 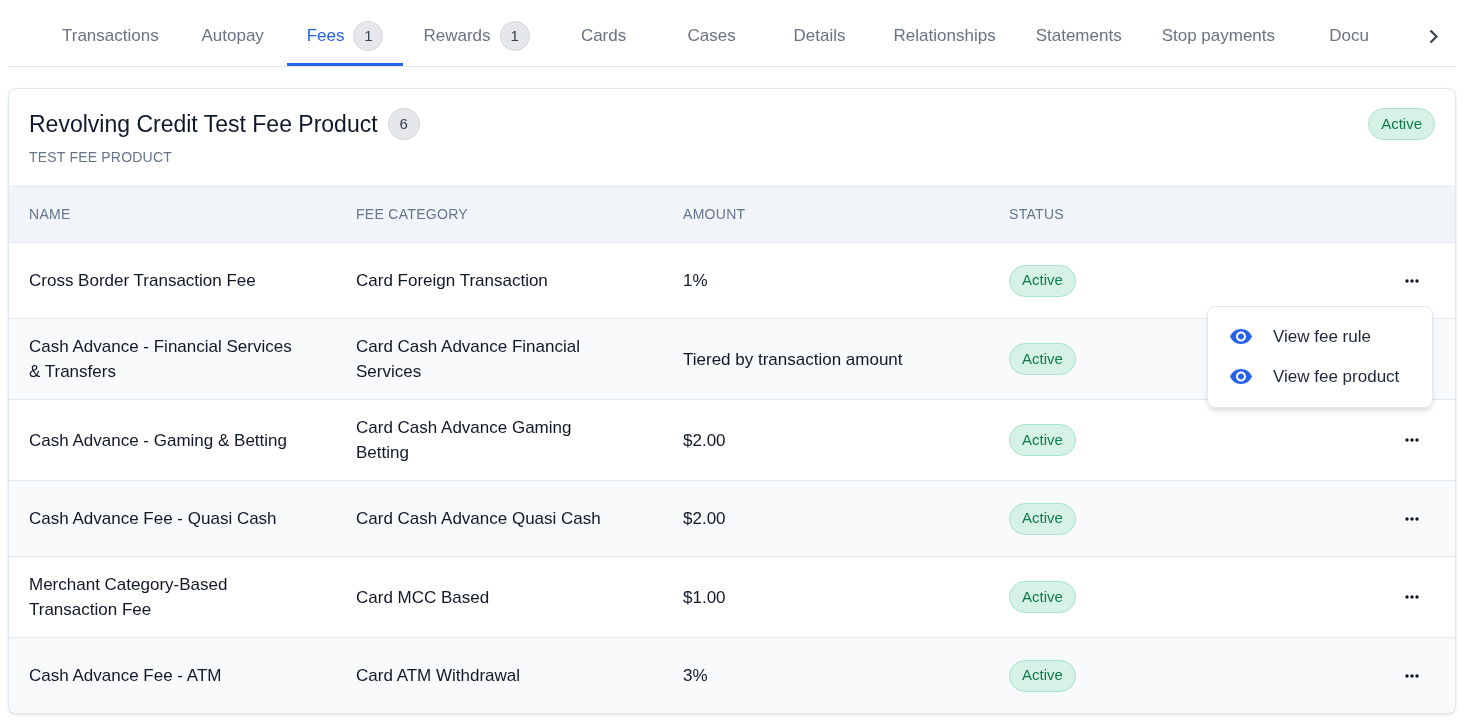 What do you see at coordinates (403, 124) in the screenshot?
I see `count-badge: 6` at bounding box center [403, 124].